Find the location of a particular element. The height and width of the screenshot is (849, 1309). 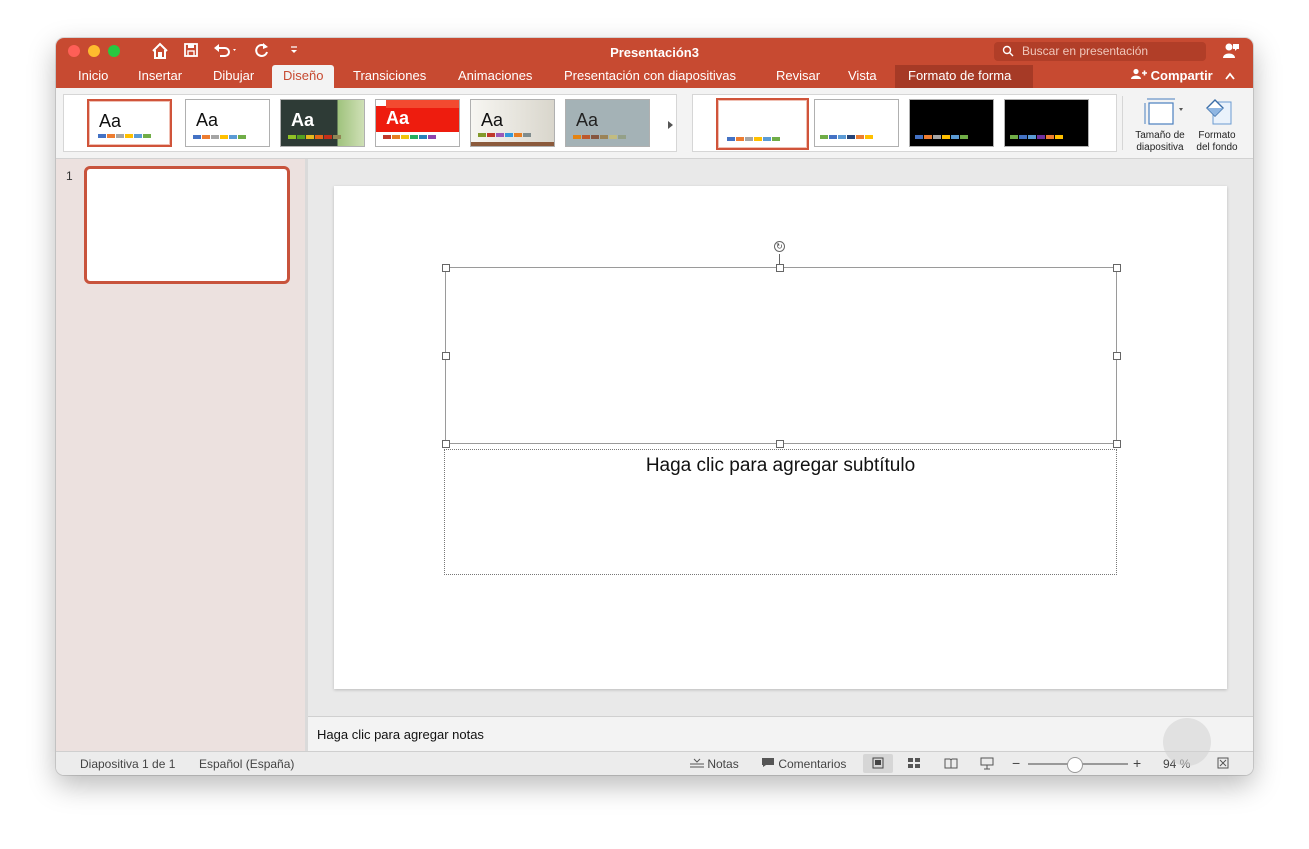

slide-size-label-1: Tamaño de is located at coordinates (1160, 135).